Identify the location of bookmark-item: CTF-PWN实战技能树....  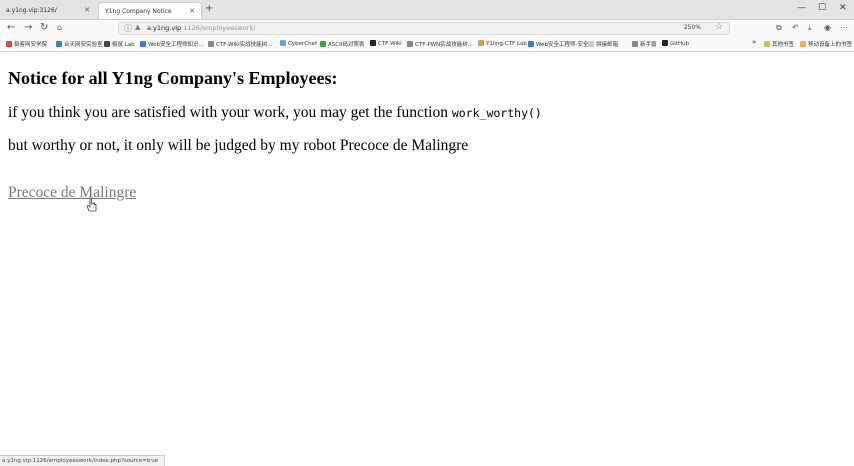
(440, 44).